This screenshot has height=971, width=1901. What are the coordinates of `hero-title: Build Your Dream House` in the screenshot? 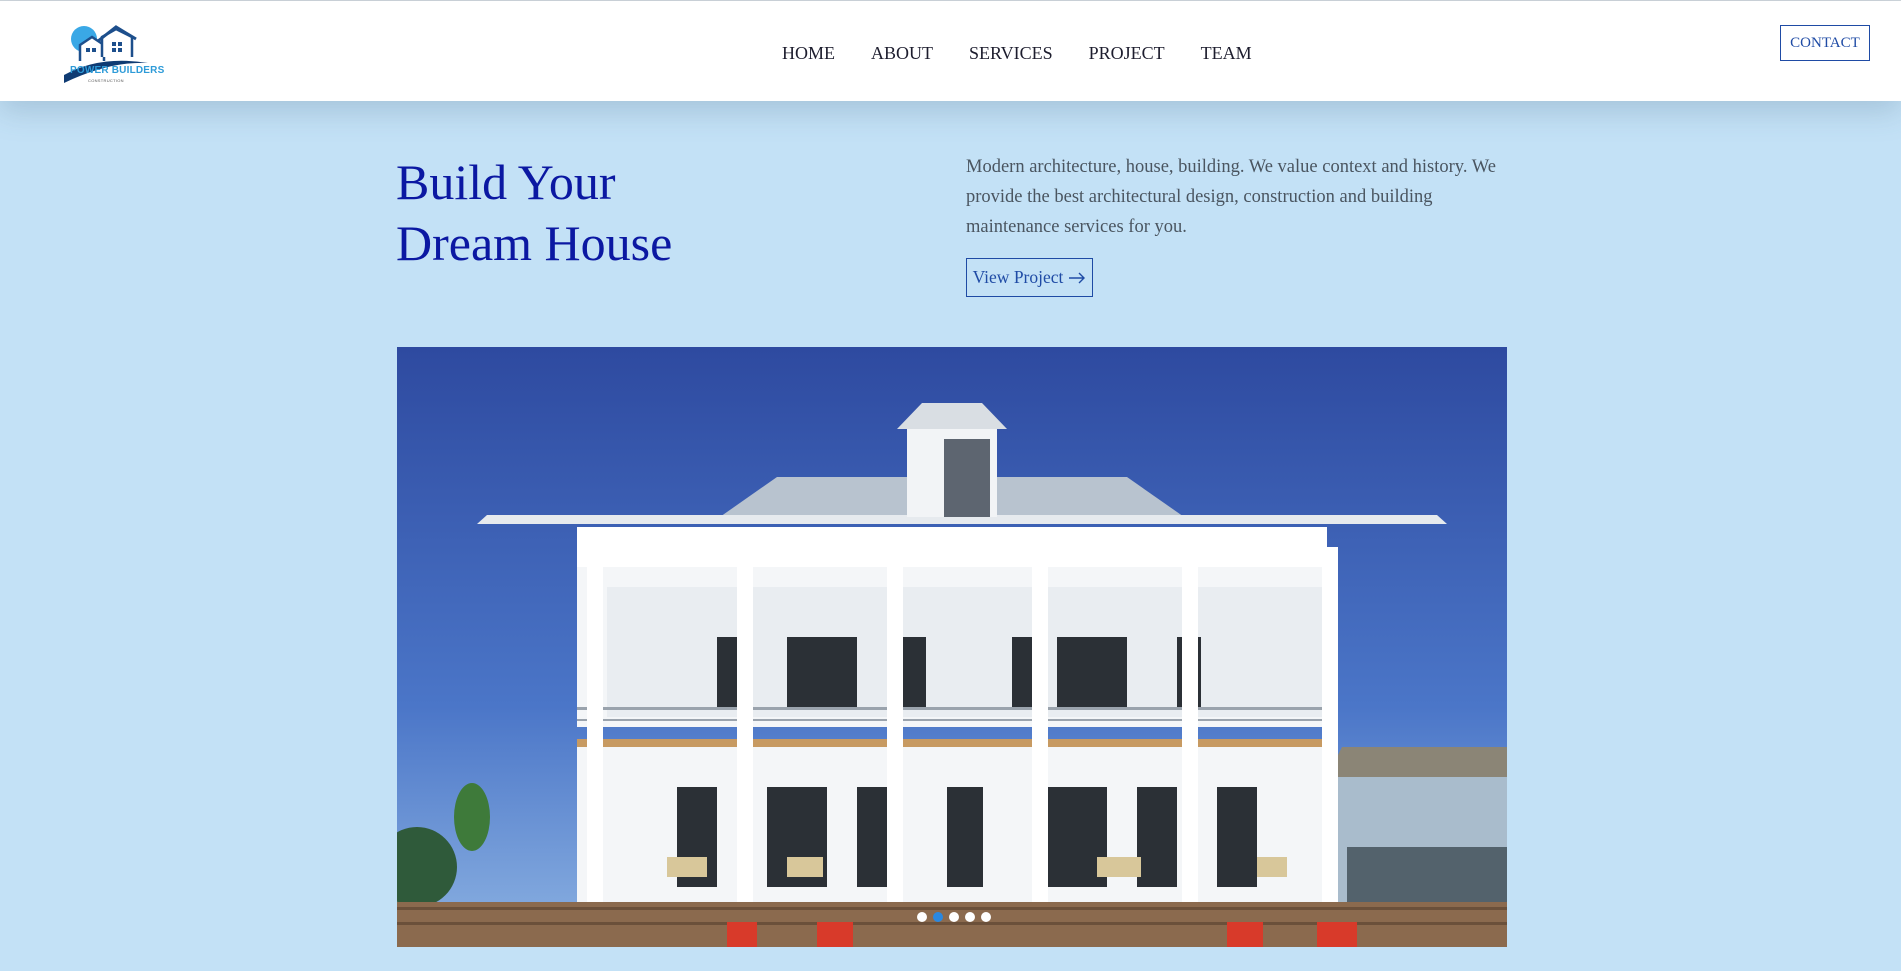 It's located at (656, 213).